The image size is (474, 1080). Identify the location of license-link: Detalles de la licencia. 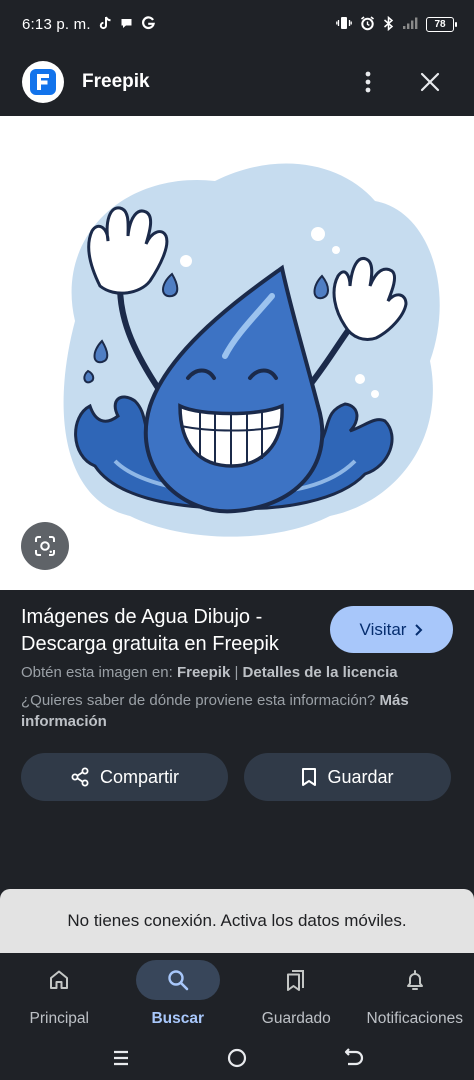
(320, 672).